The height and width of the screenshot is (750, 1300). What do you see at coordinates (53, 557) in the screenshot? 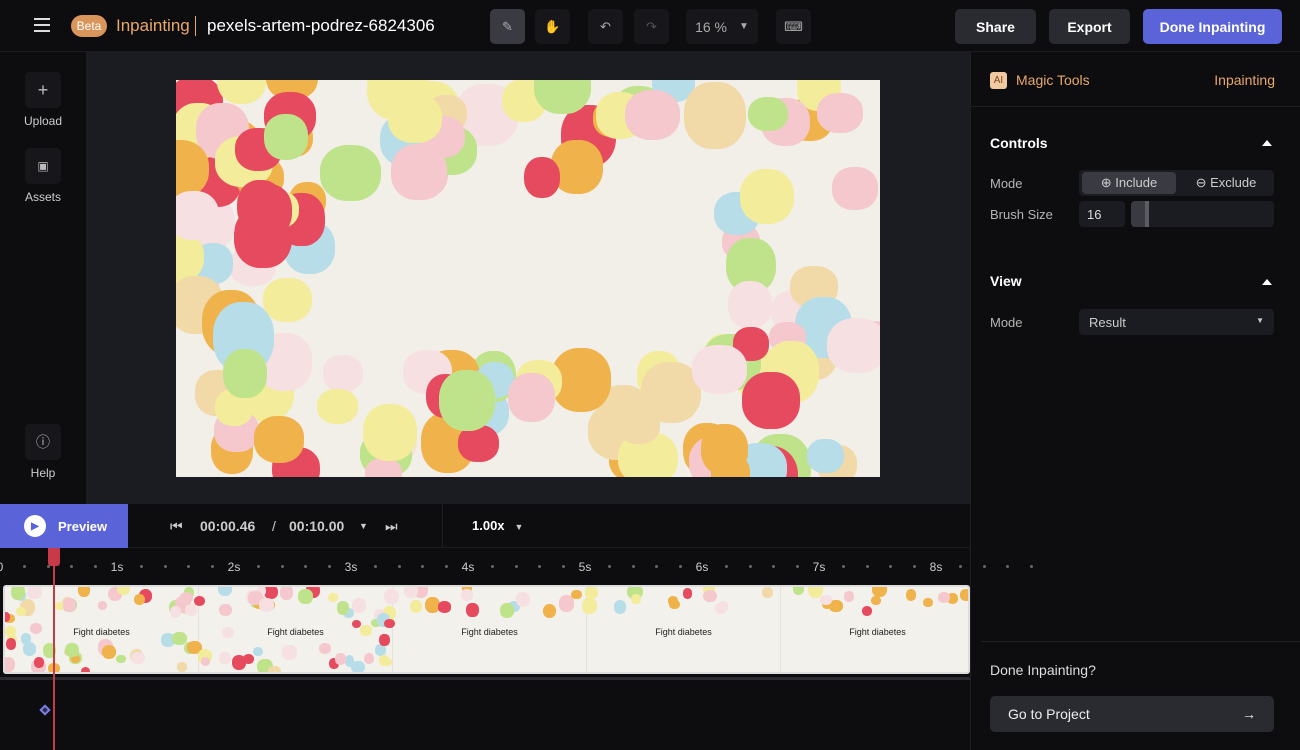
I see `playhead-handle` at bounding box center [53, 557].